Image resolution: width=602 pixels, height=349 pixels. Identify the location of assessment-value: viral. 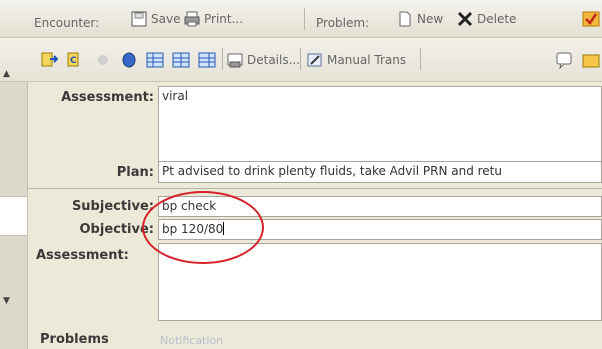
(175, 96).